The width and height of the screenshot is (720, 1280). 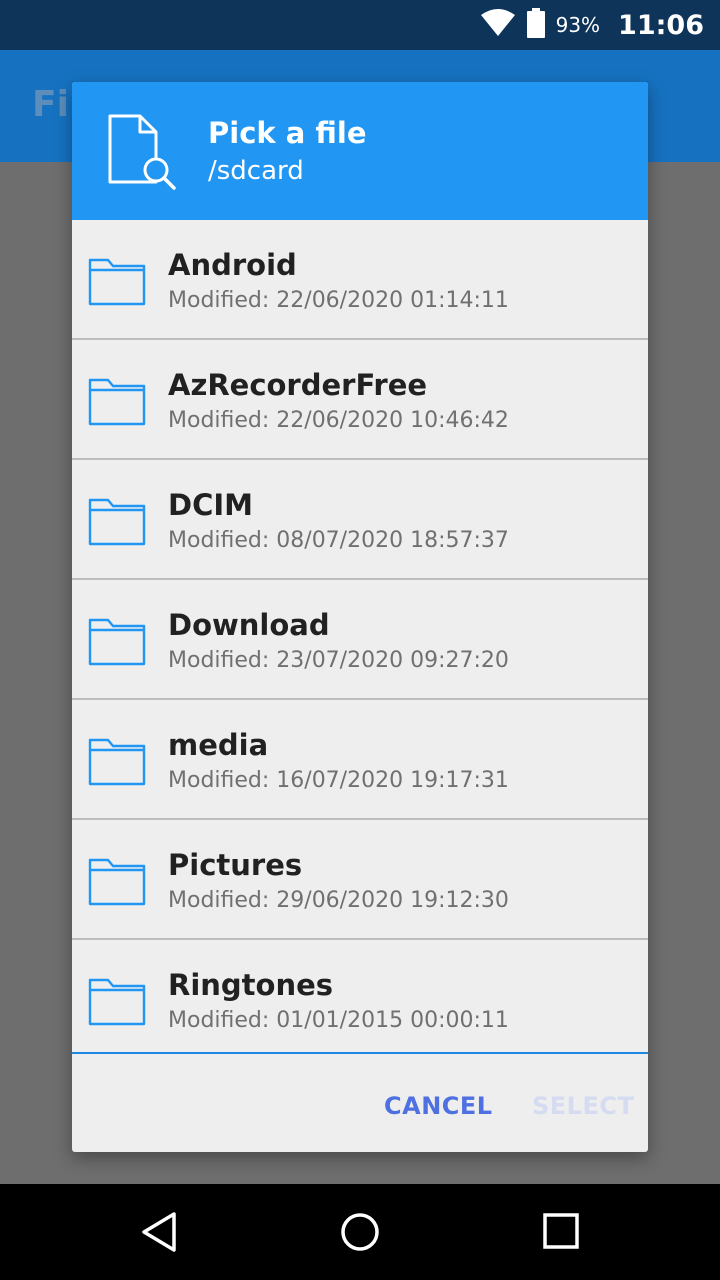 I want to click on item-modified: Modified: 29/06/2020 19:12:30, so click(x=338, y=900).